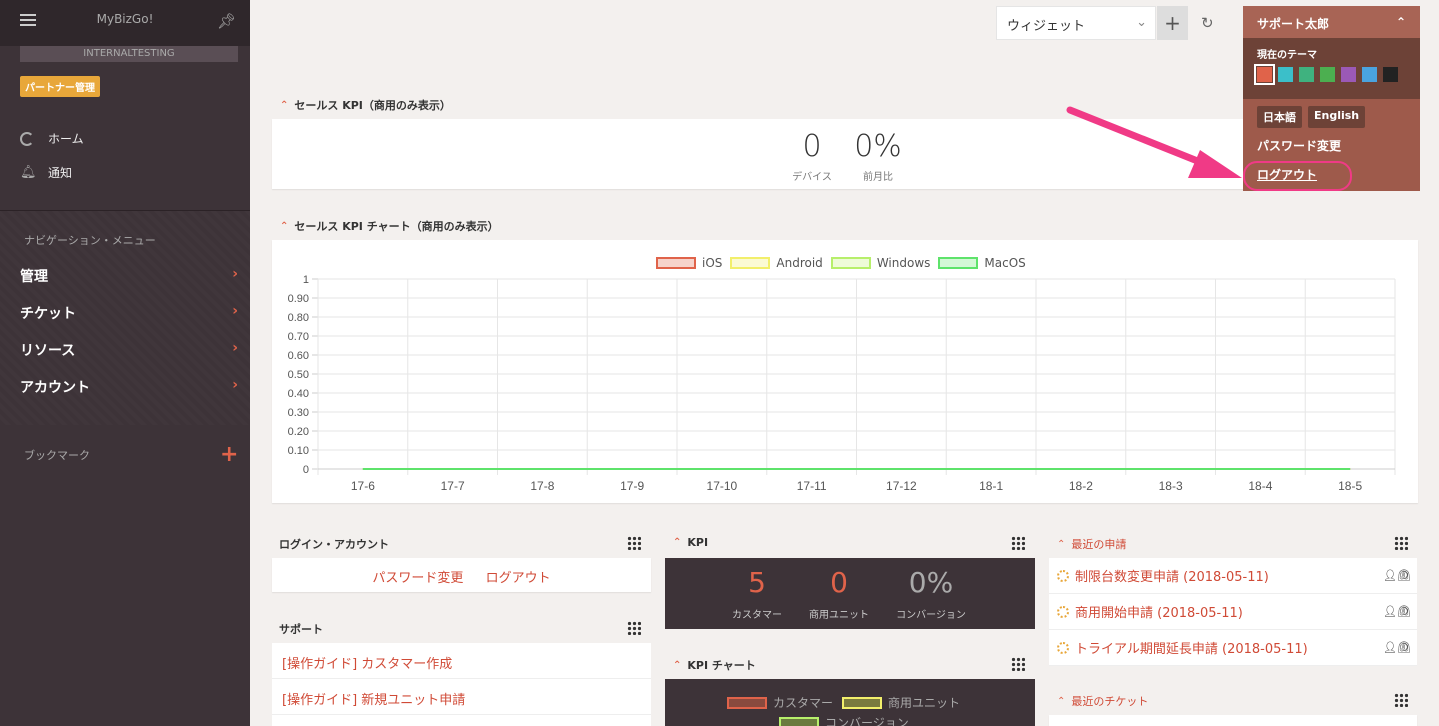 Image resolution: width=1439 pixels, height=726 pixels. Describe the element at coordinates (367, 664) in the screenshot. I see `support-link: [操作ガイド] カスタマー作成` at that location.